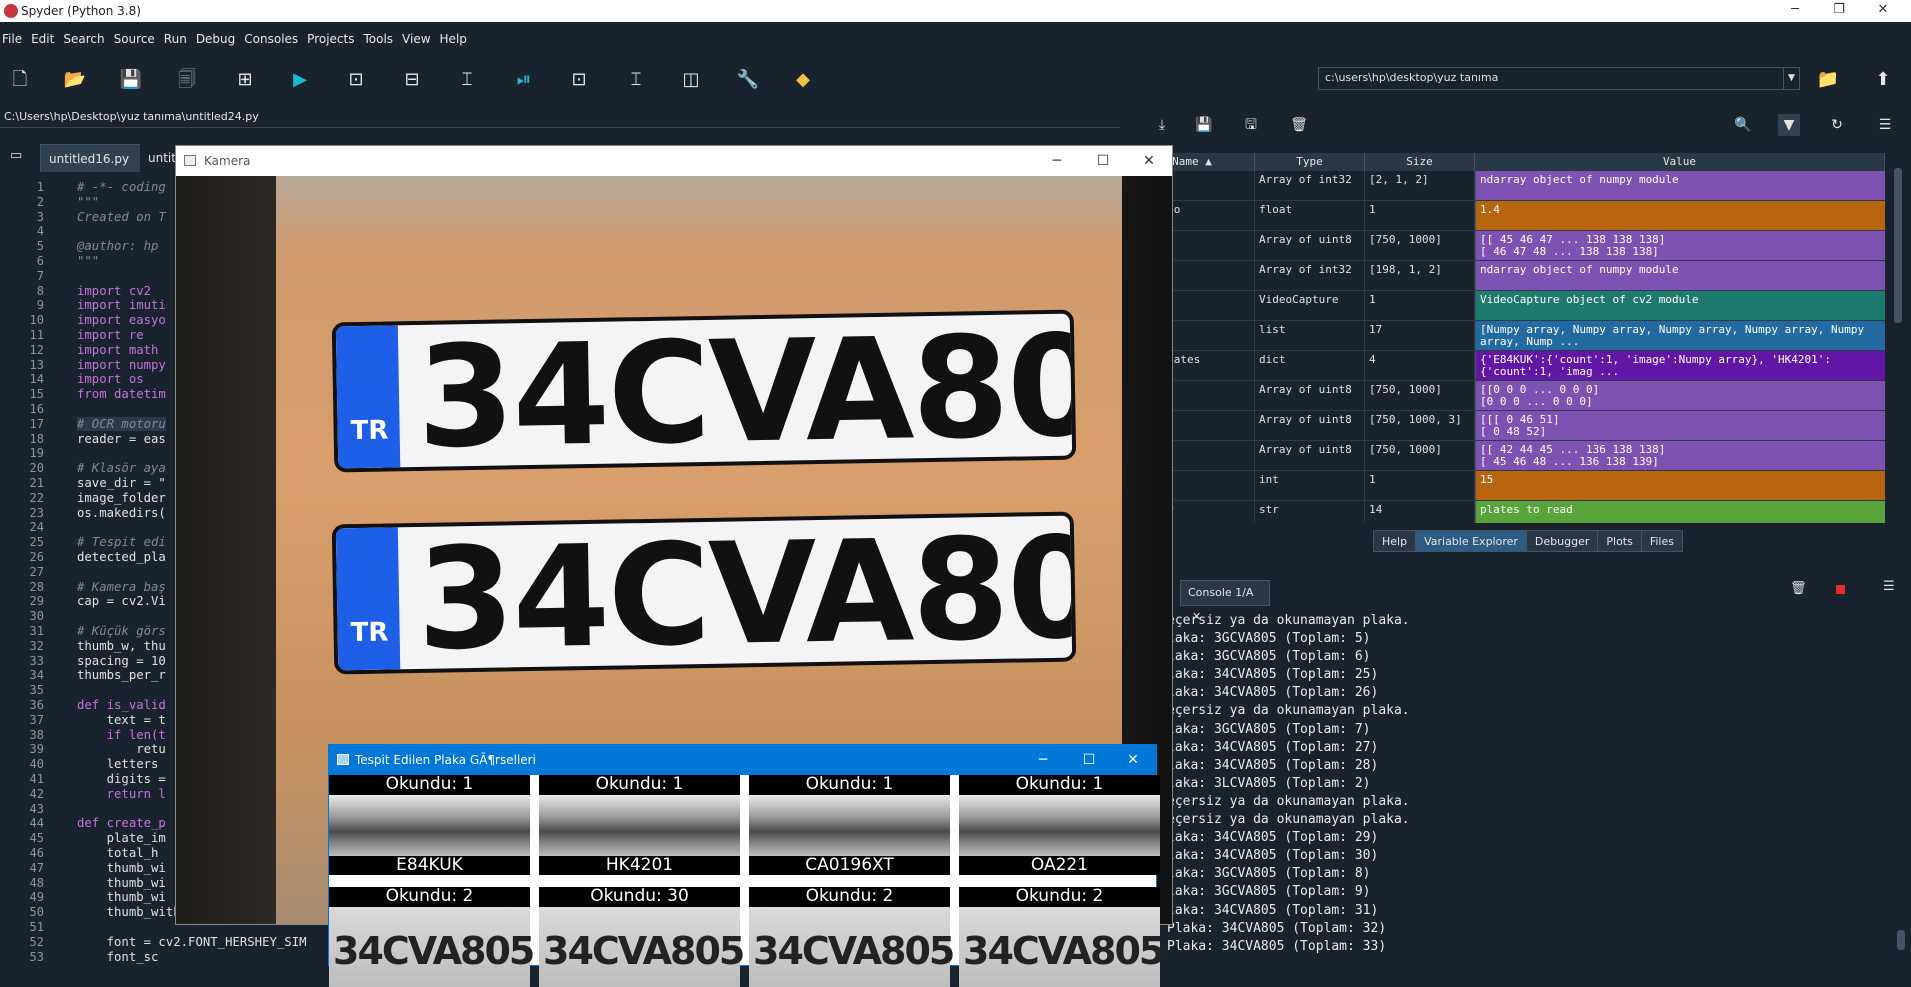 The width and height of the screenshot is (1911, 987). I want to click on variable-type: Array of uint8, so click(1310, 246).